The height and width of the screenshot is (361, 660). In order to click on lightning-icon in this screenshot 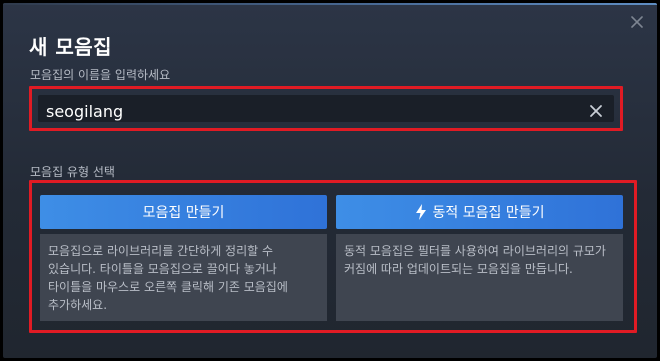, I will do `click(421, 212)`.